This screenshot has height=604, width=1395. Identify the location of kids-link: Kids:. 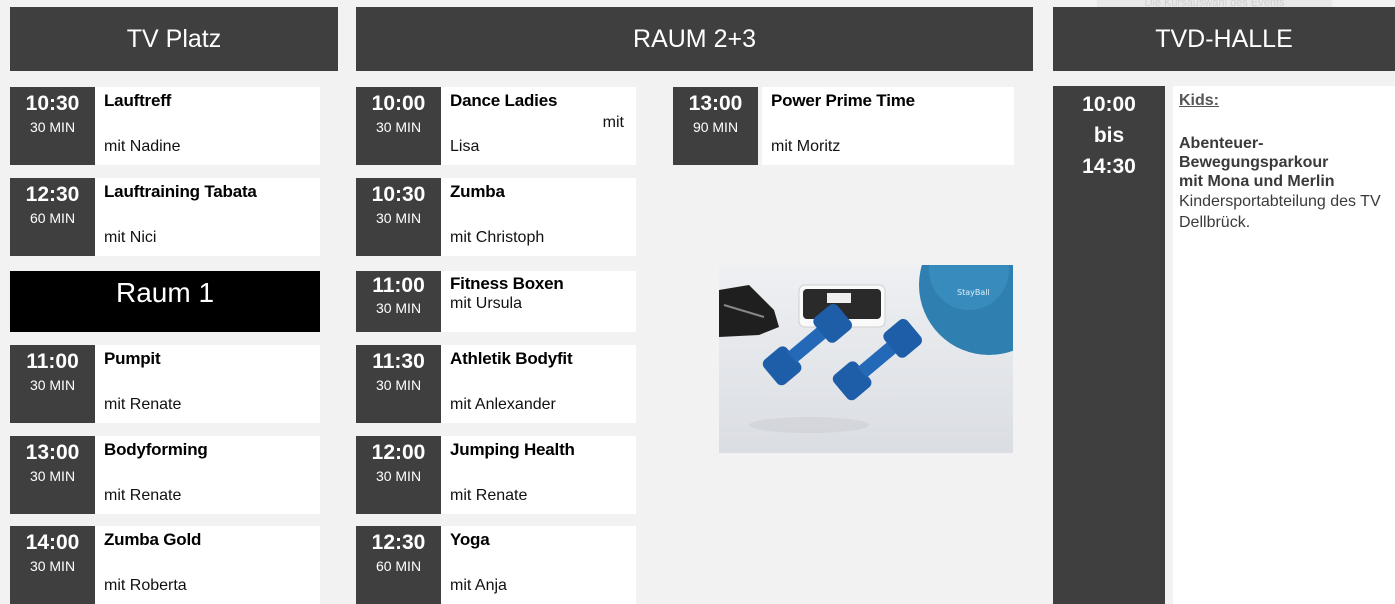
(1287, 101).